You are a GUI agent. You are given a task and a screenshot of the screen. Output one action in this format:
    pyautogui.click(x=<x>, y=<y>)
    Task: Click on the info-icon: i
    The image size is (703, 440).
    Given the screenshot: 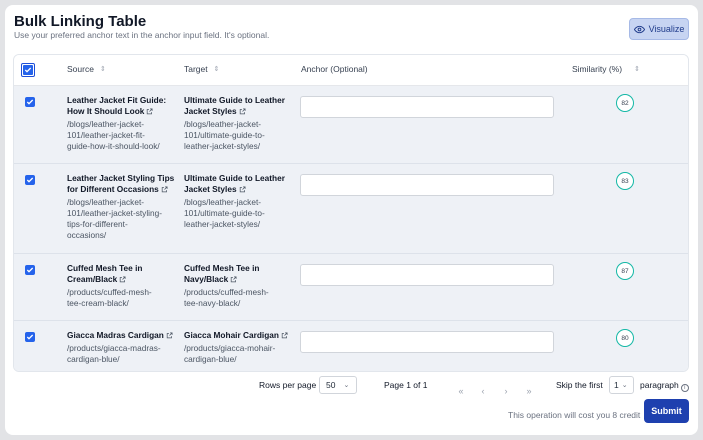 What is the action you would take?
    pyautogui.click(x=684, y=388)
    